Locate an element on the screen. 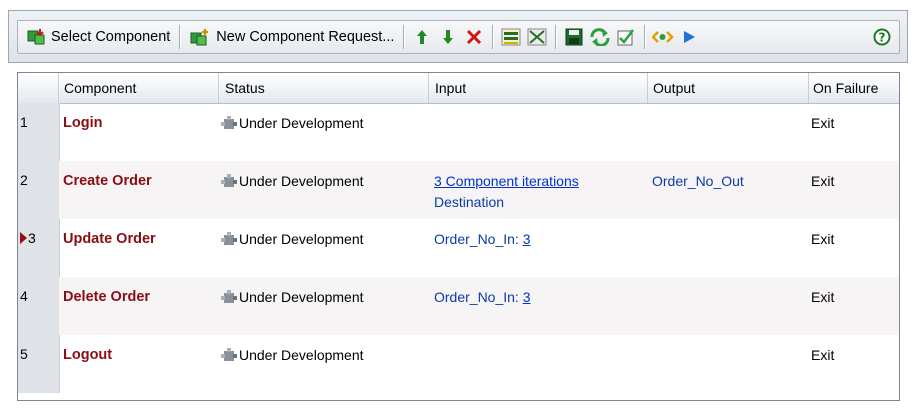 The height and width of the screenshot is (414, 916). expand-all-button is located at coordinates (511, 37).